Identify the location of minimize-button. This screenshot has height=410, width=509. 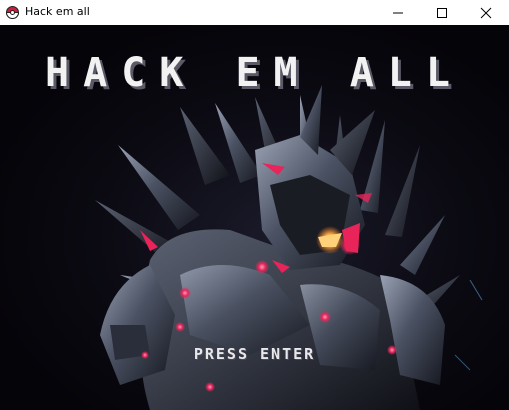
(398, 12).